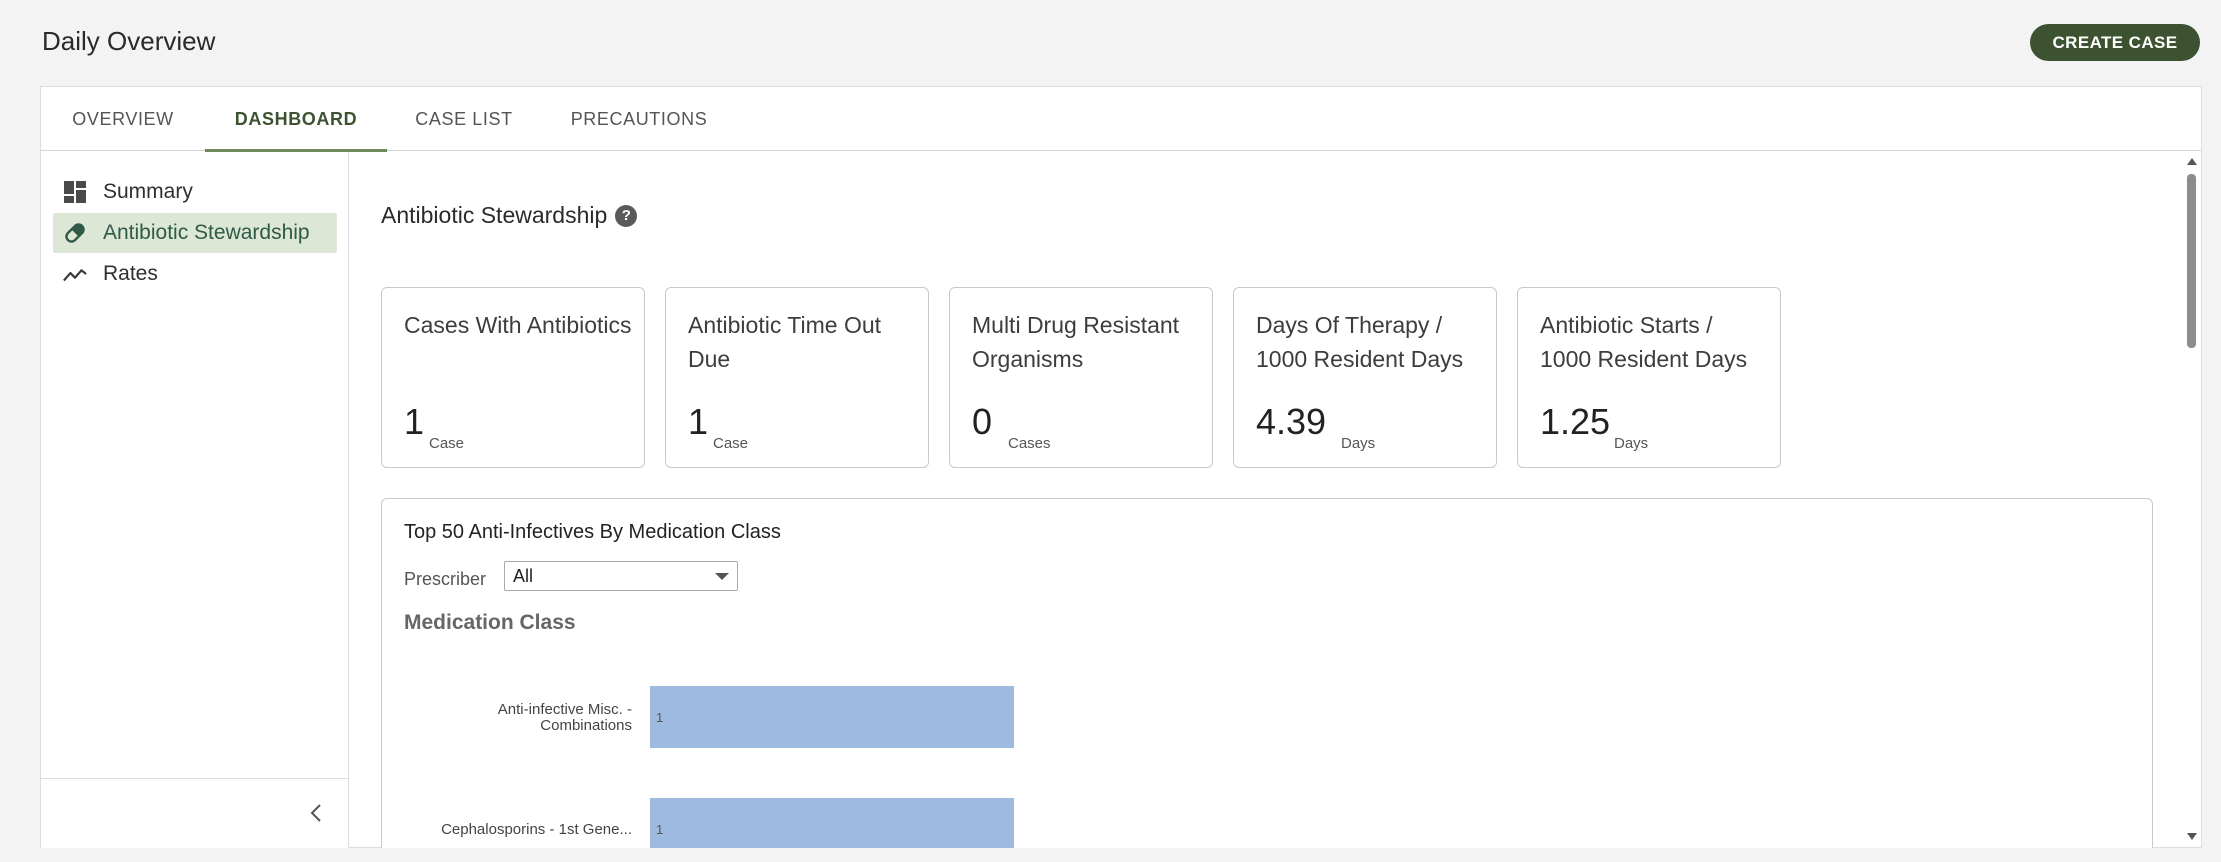  Describe the element at coordinates (785, 342) in the screenshot. I see `stat-title: Antibiotic Time Out Due` at that location.